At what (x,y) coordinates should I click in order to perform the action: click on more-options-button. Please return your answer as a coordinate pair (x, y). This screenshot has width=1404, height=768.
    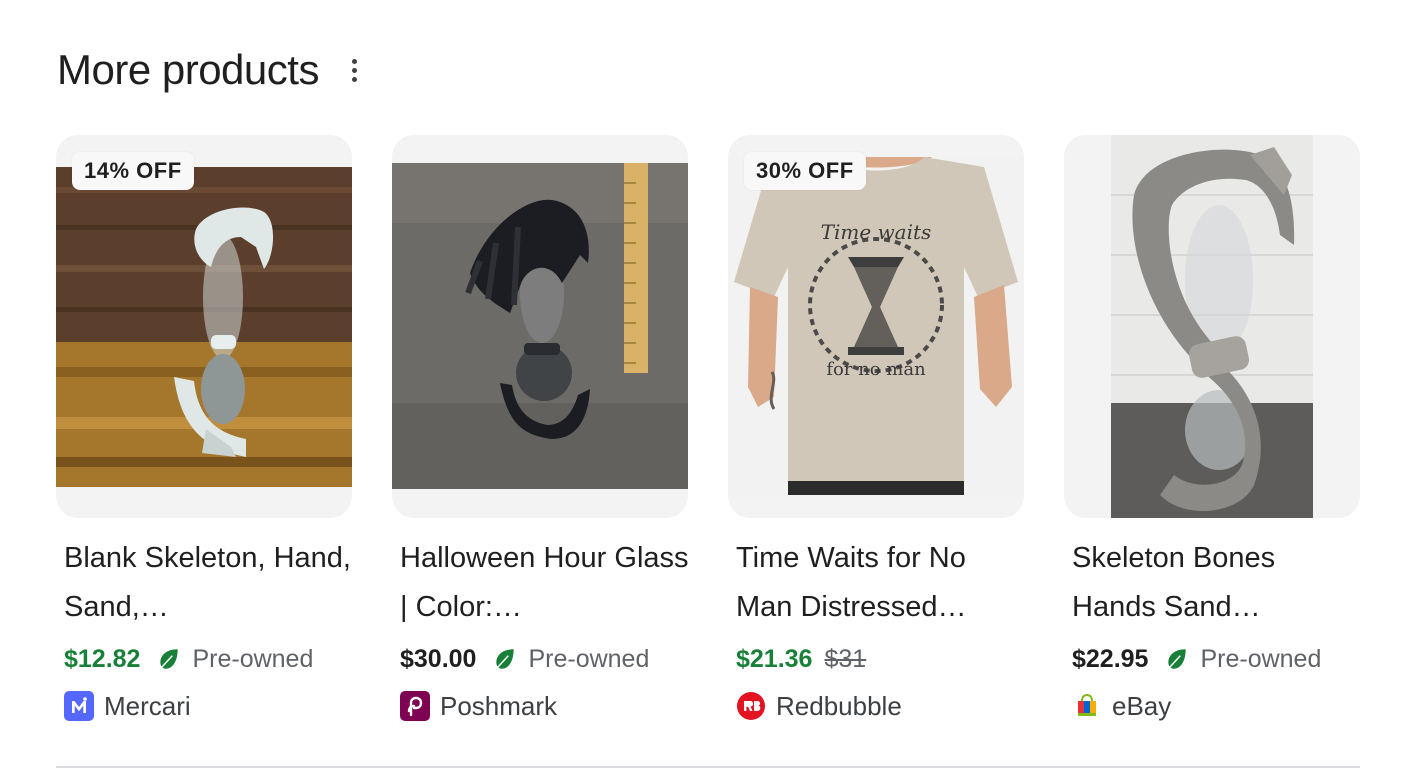
    Looking at the image, I should click on (355, 70).